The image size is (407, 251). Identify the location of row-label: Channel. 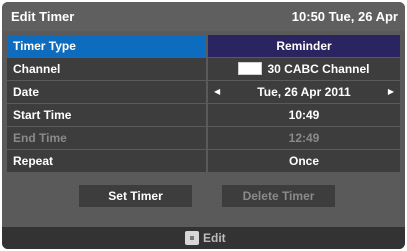
(106, 69).